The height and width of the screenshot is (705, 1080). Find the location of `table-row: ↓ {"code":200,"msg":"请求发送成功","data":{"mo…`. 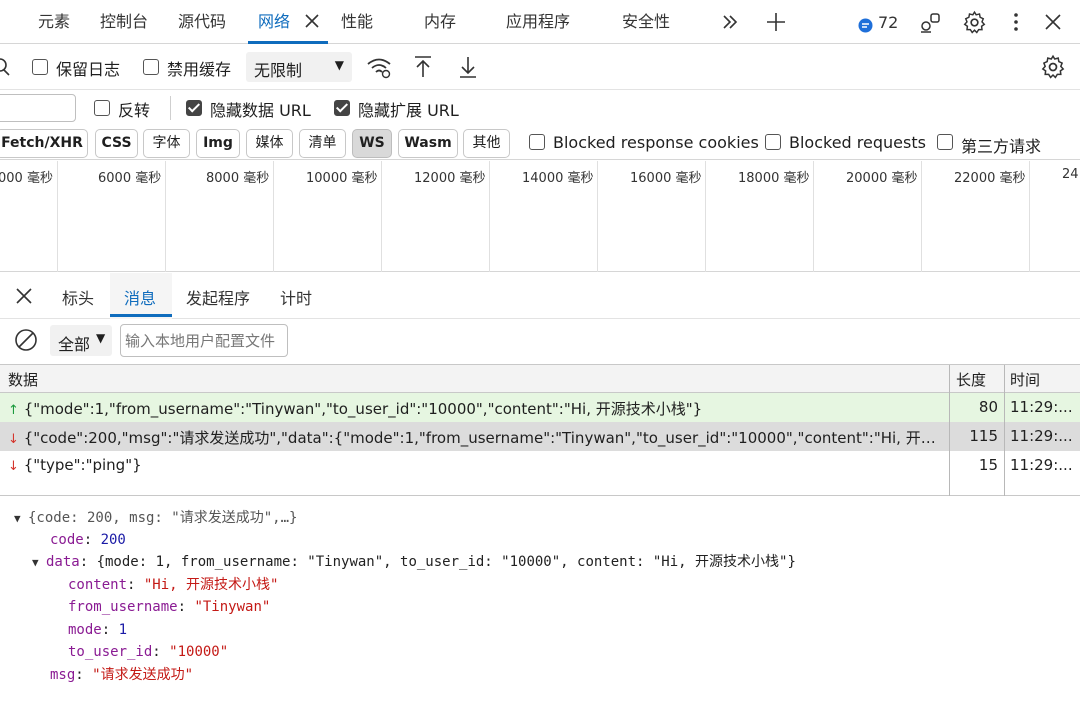

table-row: ↓ {"code":200,"msg":"请求发送成功","data":{"mo… is located at coordinates (540, 436).